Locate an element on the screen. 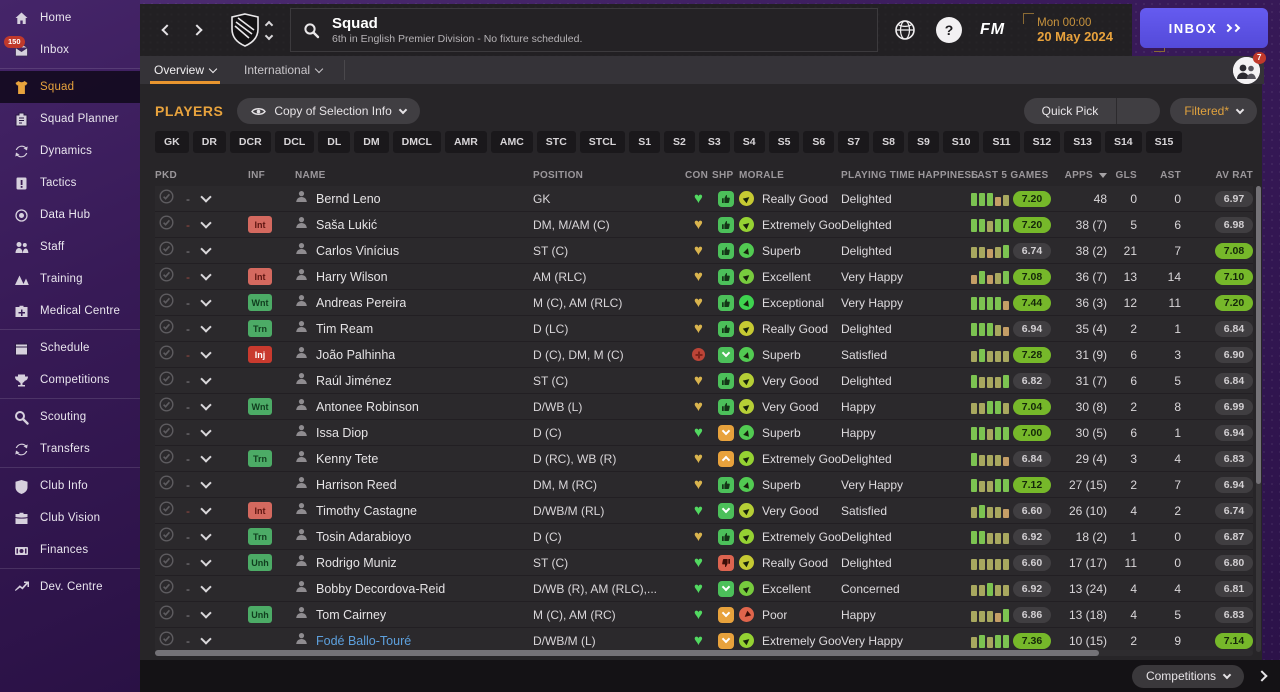  col-header-avrat: AV RAT is located at coordinates (1217, 175).